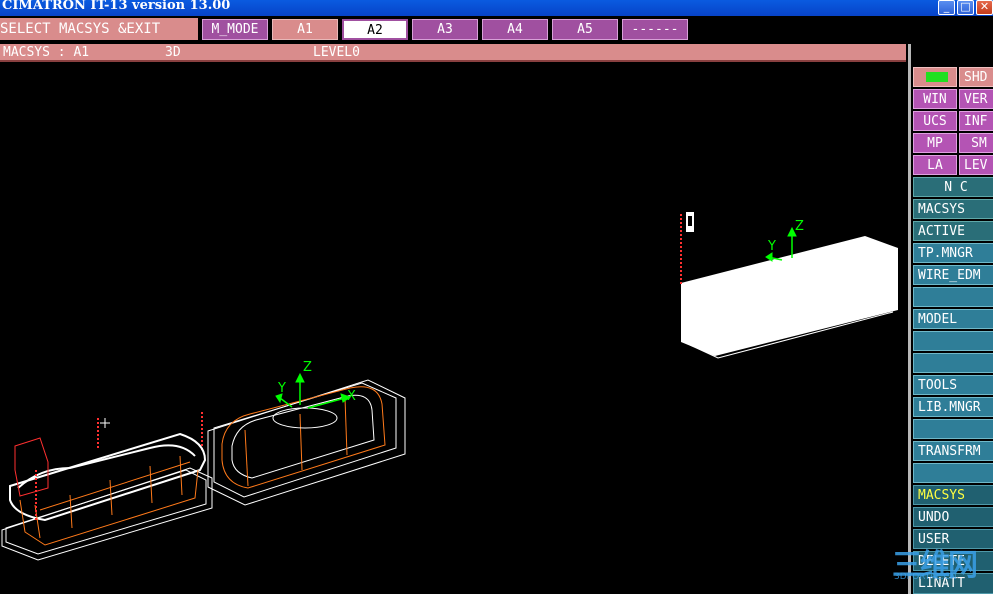  What do you see at coordinates (655, 29) in the screenshot?
I see `mode-more-button: ------` at bounding box center [655, 29].